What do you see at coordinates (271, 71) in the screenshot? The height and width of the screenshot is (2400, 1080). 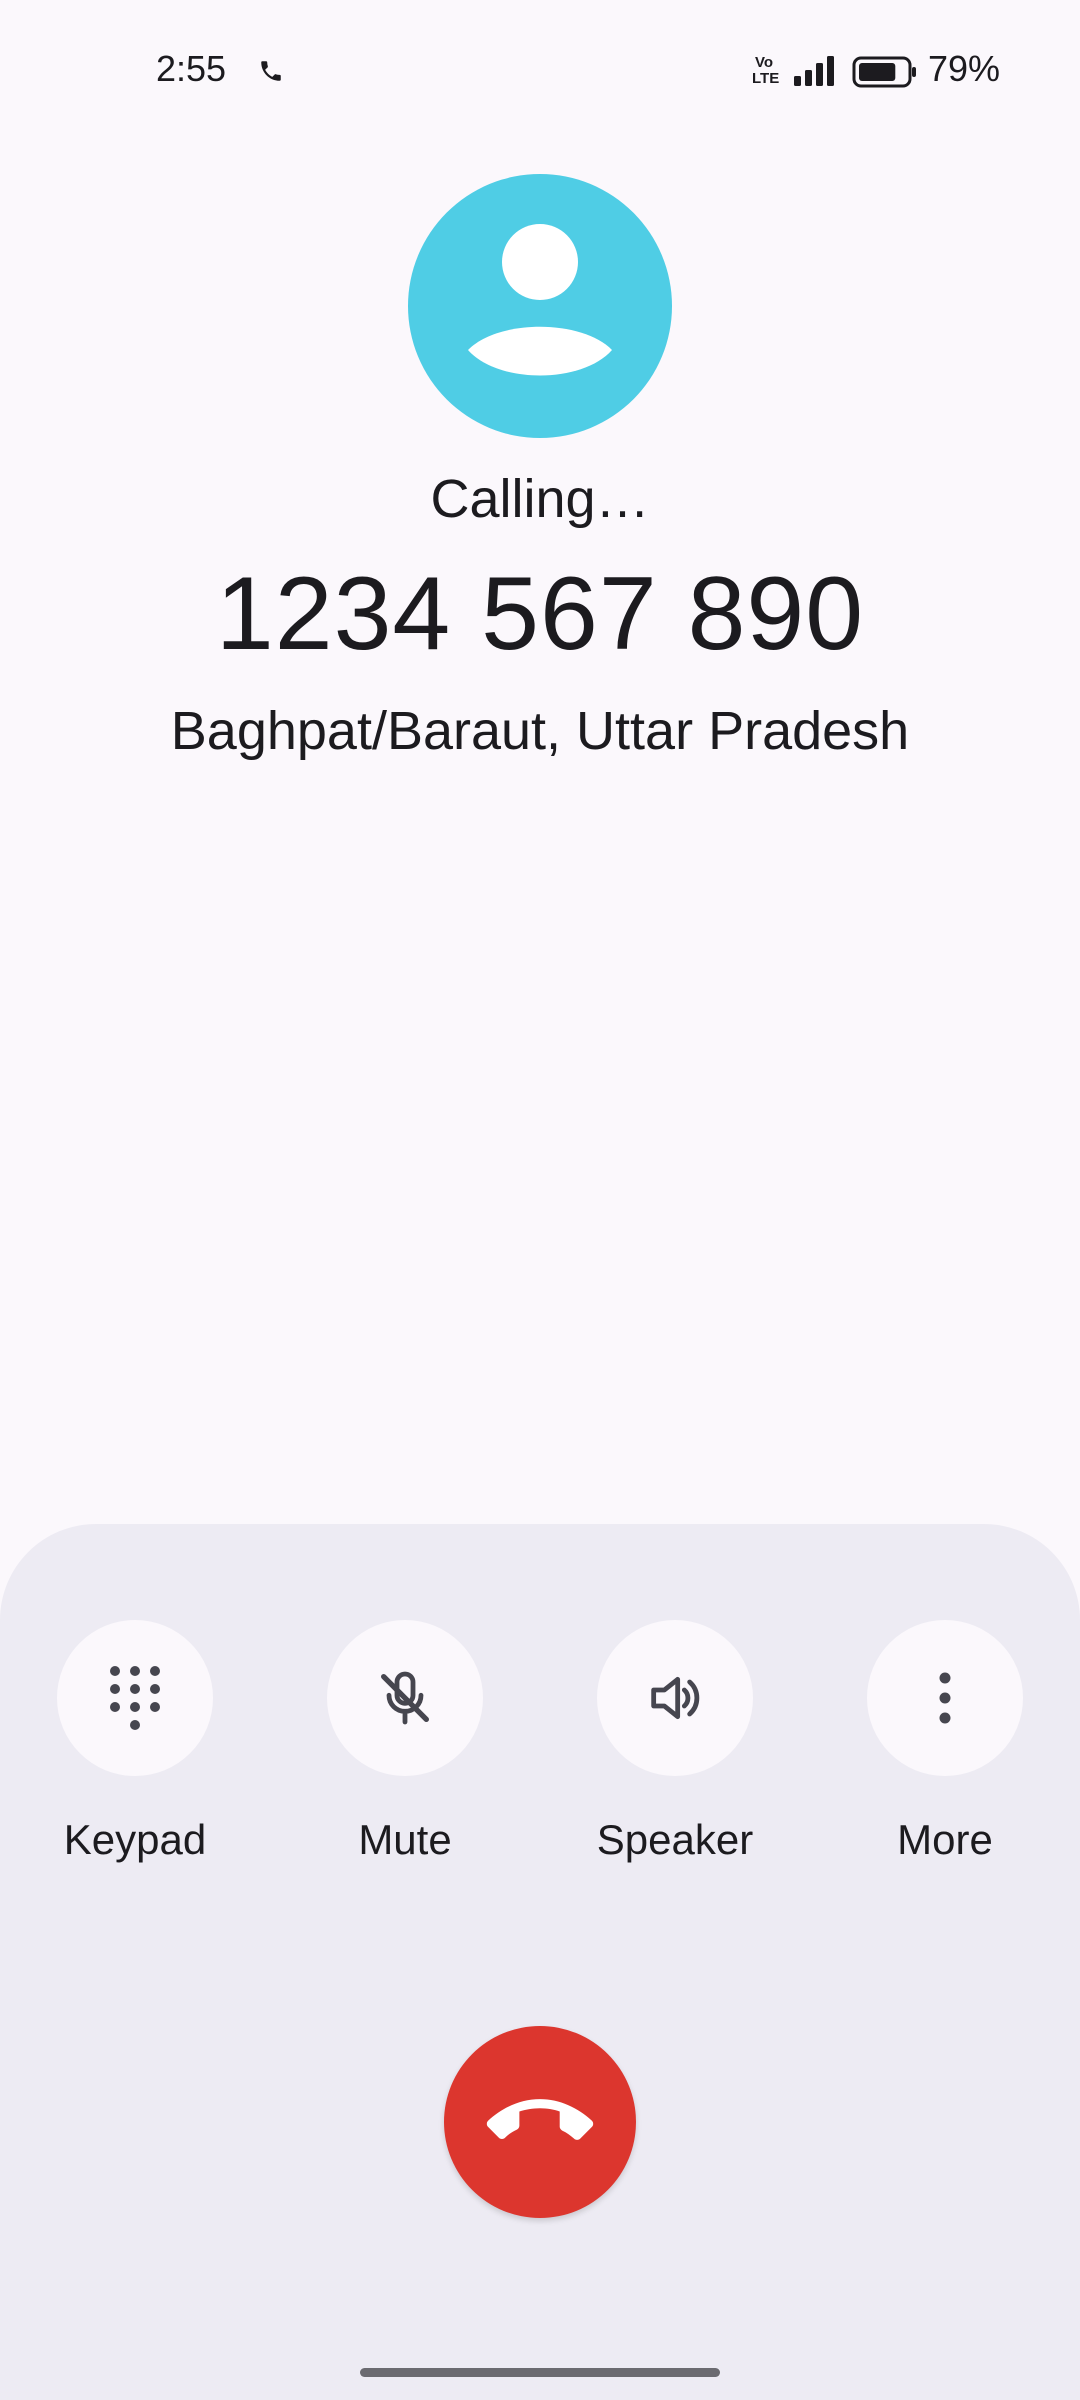 I see `phone-call-icon` at bounding box center [271, 71].